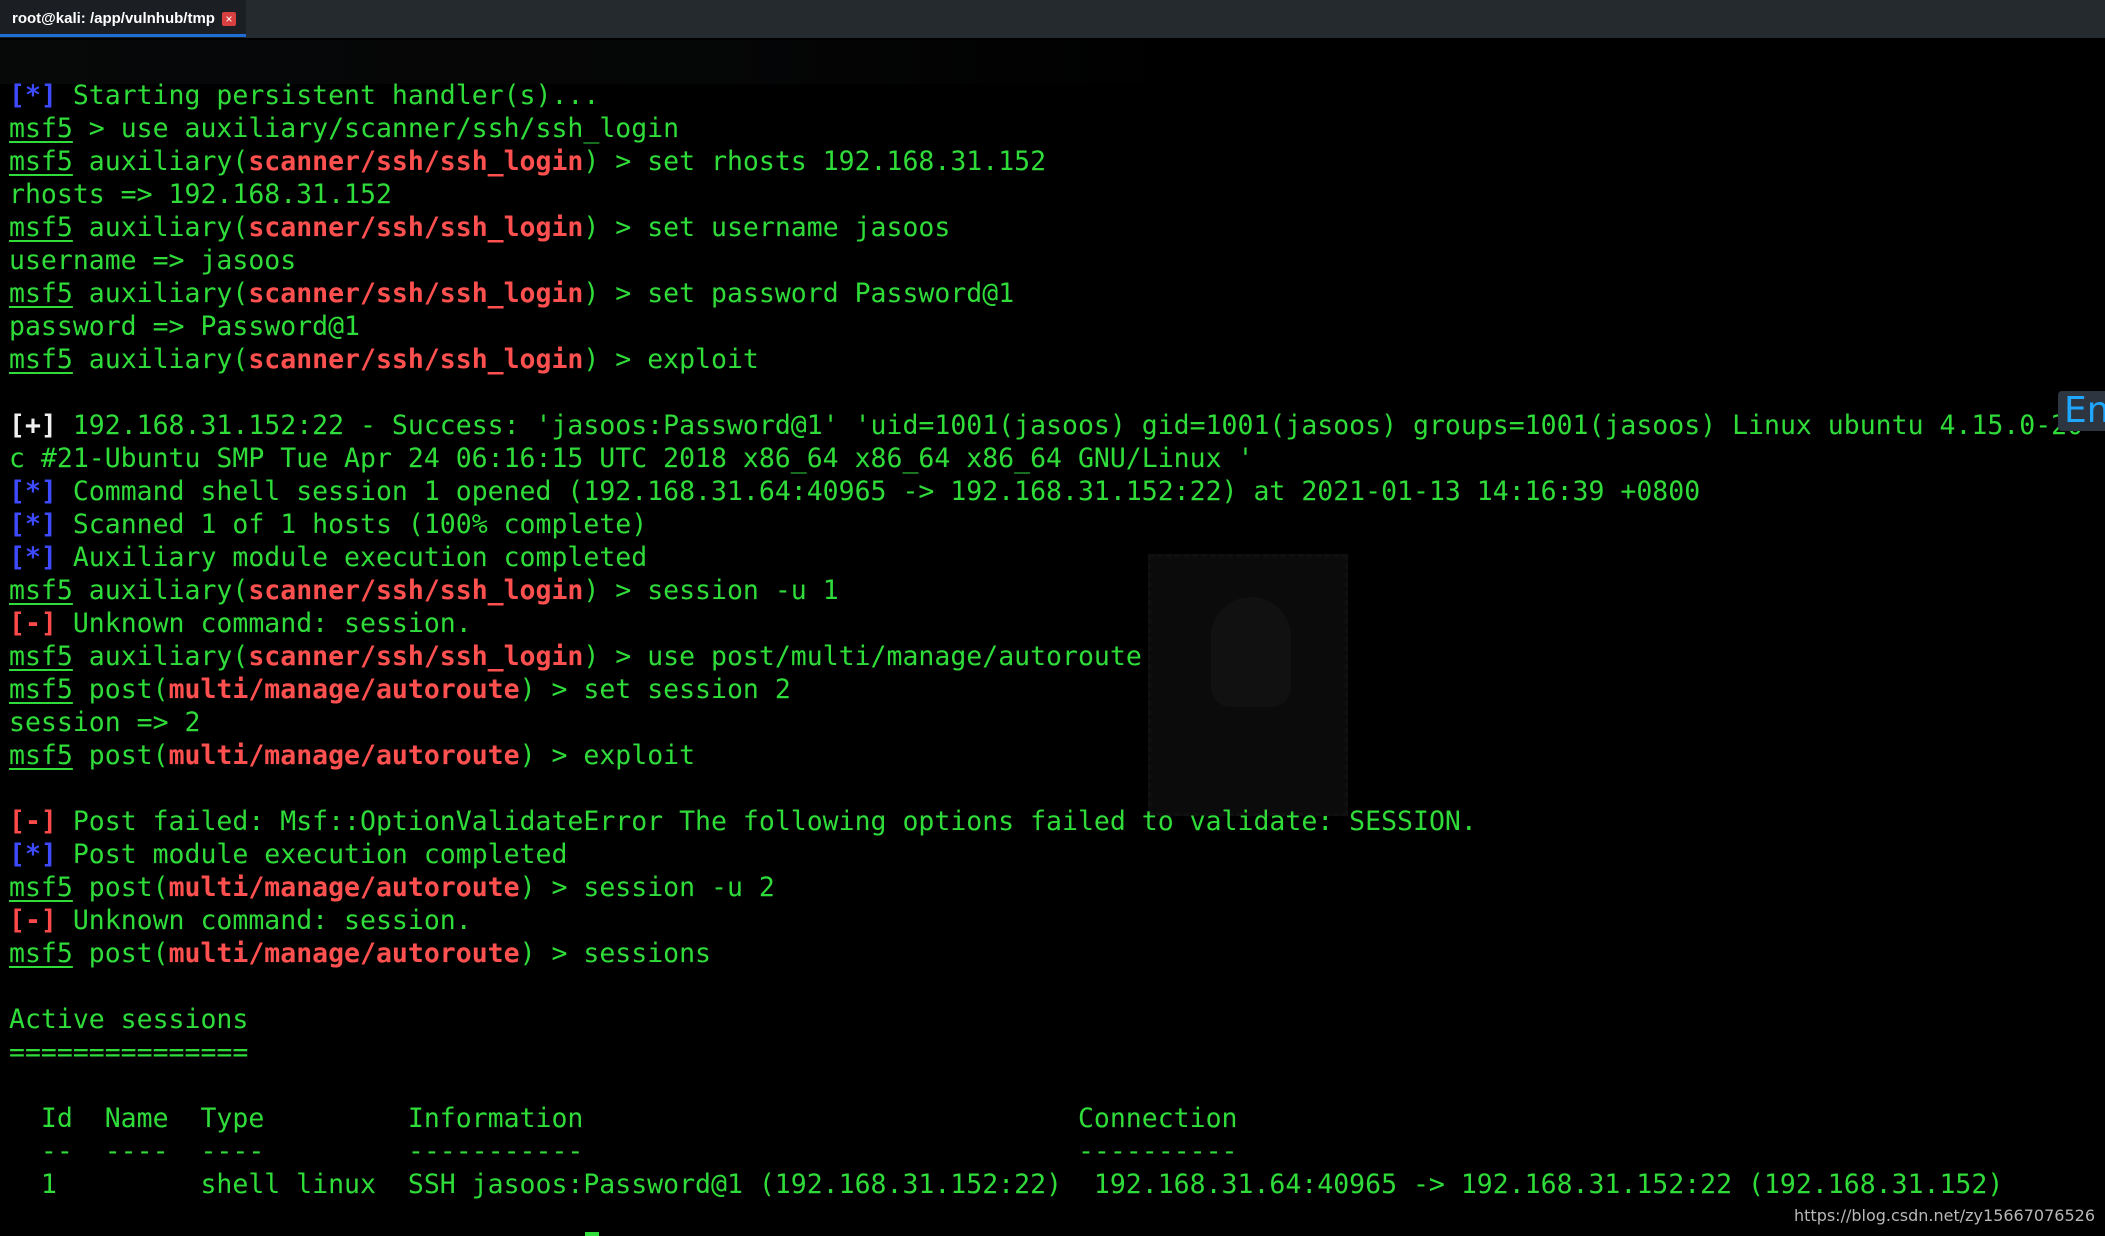 The image size is (2105, 1236). I want to click on terminal-line: [*] Auxiliary module execution completed, so click(1054, 557).